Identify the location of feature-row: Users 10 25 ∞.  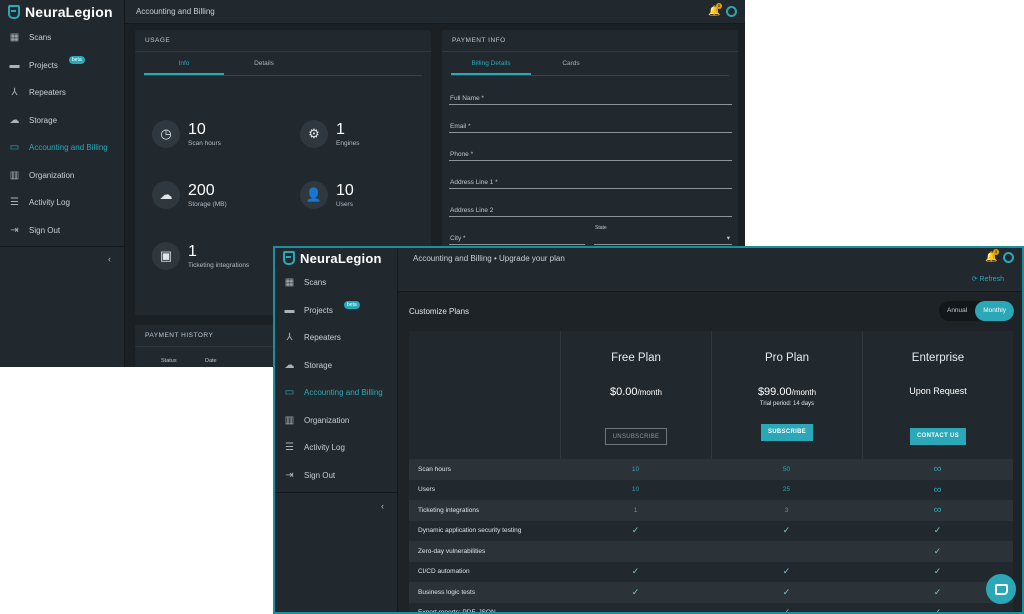
(711, 490).